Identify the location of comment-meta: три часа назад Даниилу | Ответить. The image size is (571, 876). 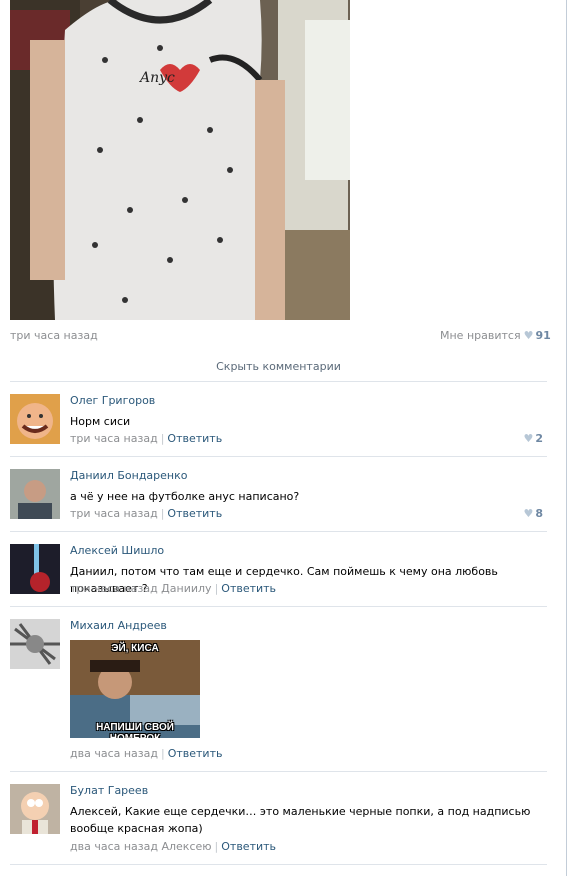
(173, 588).